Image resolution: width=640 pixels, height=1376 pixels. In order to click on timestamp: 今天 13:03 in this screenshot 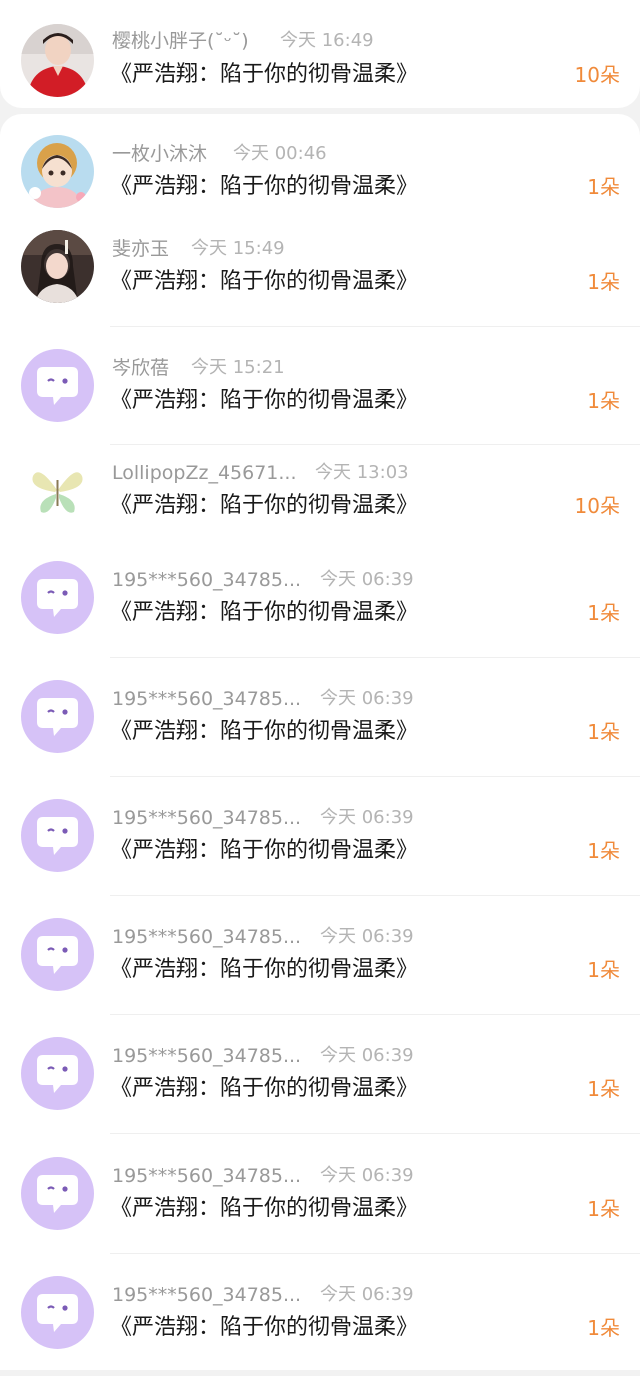, I will do `click(362, 472)`.